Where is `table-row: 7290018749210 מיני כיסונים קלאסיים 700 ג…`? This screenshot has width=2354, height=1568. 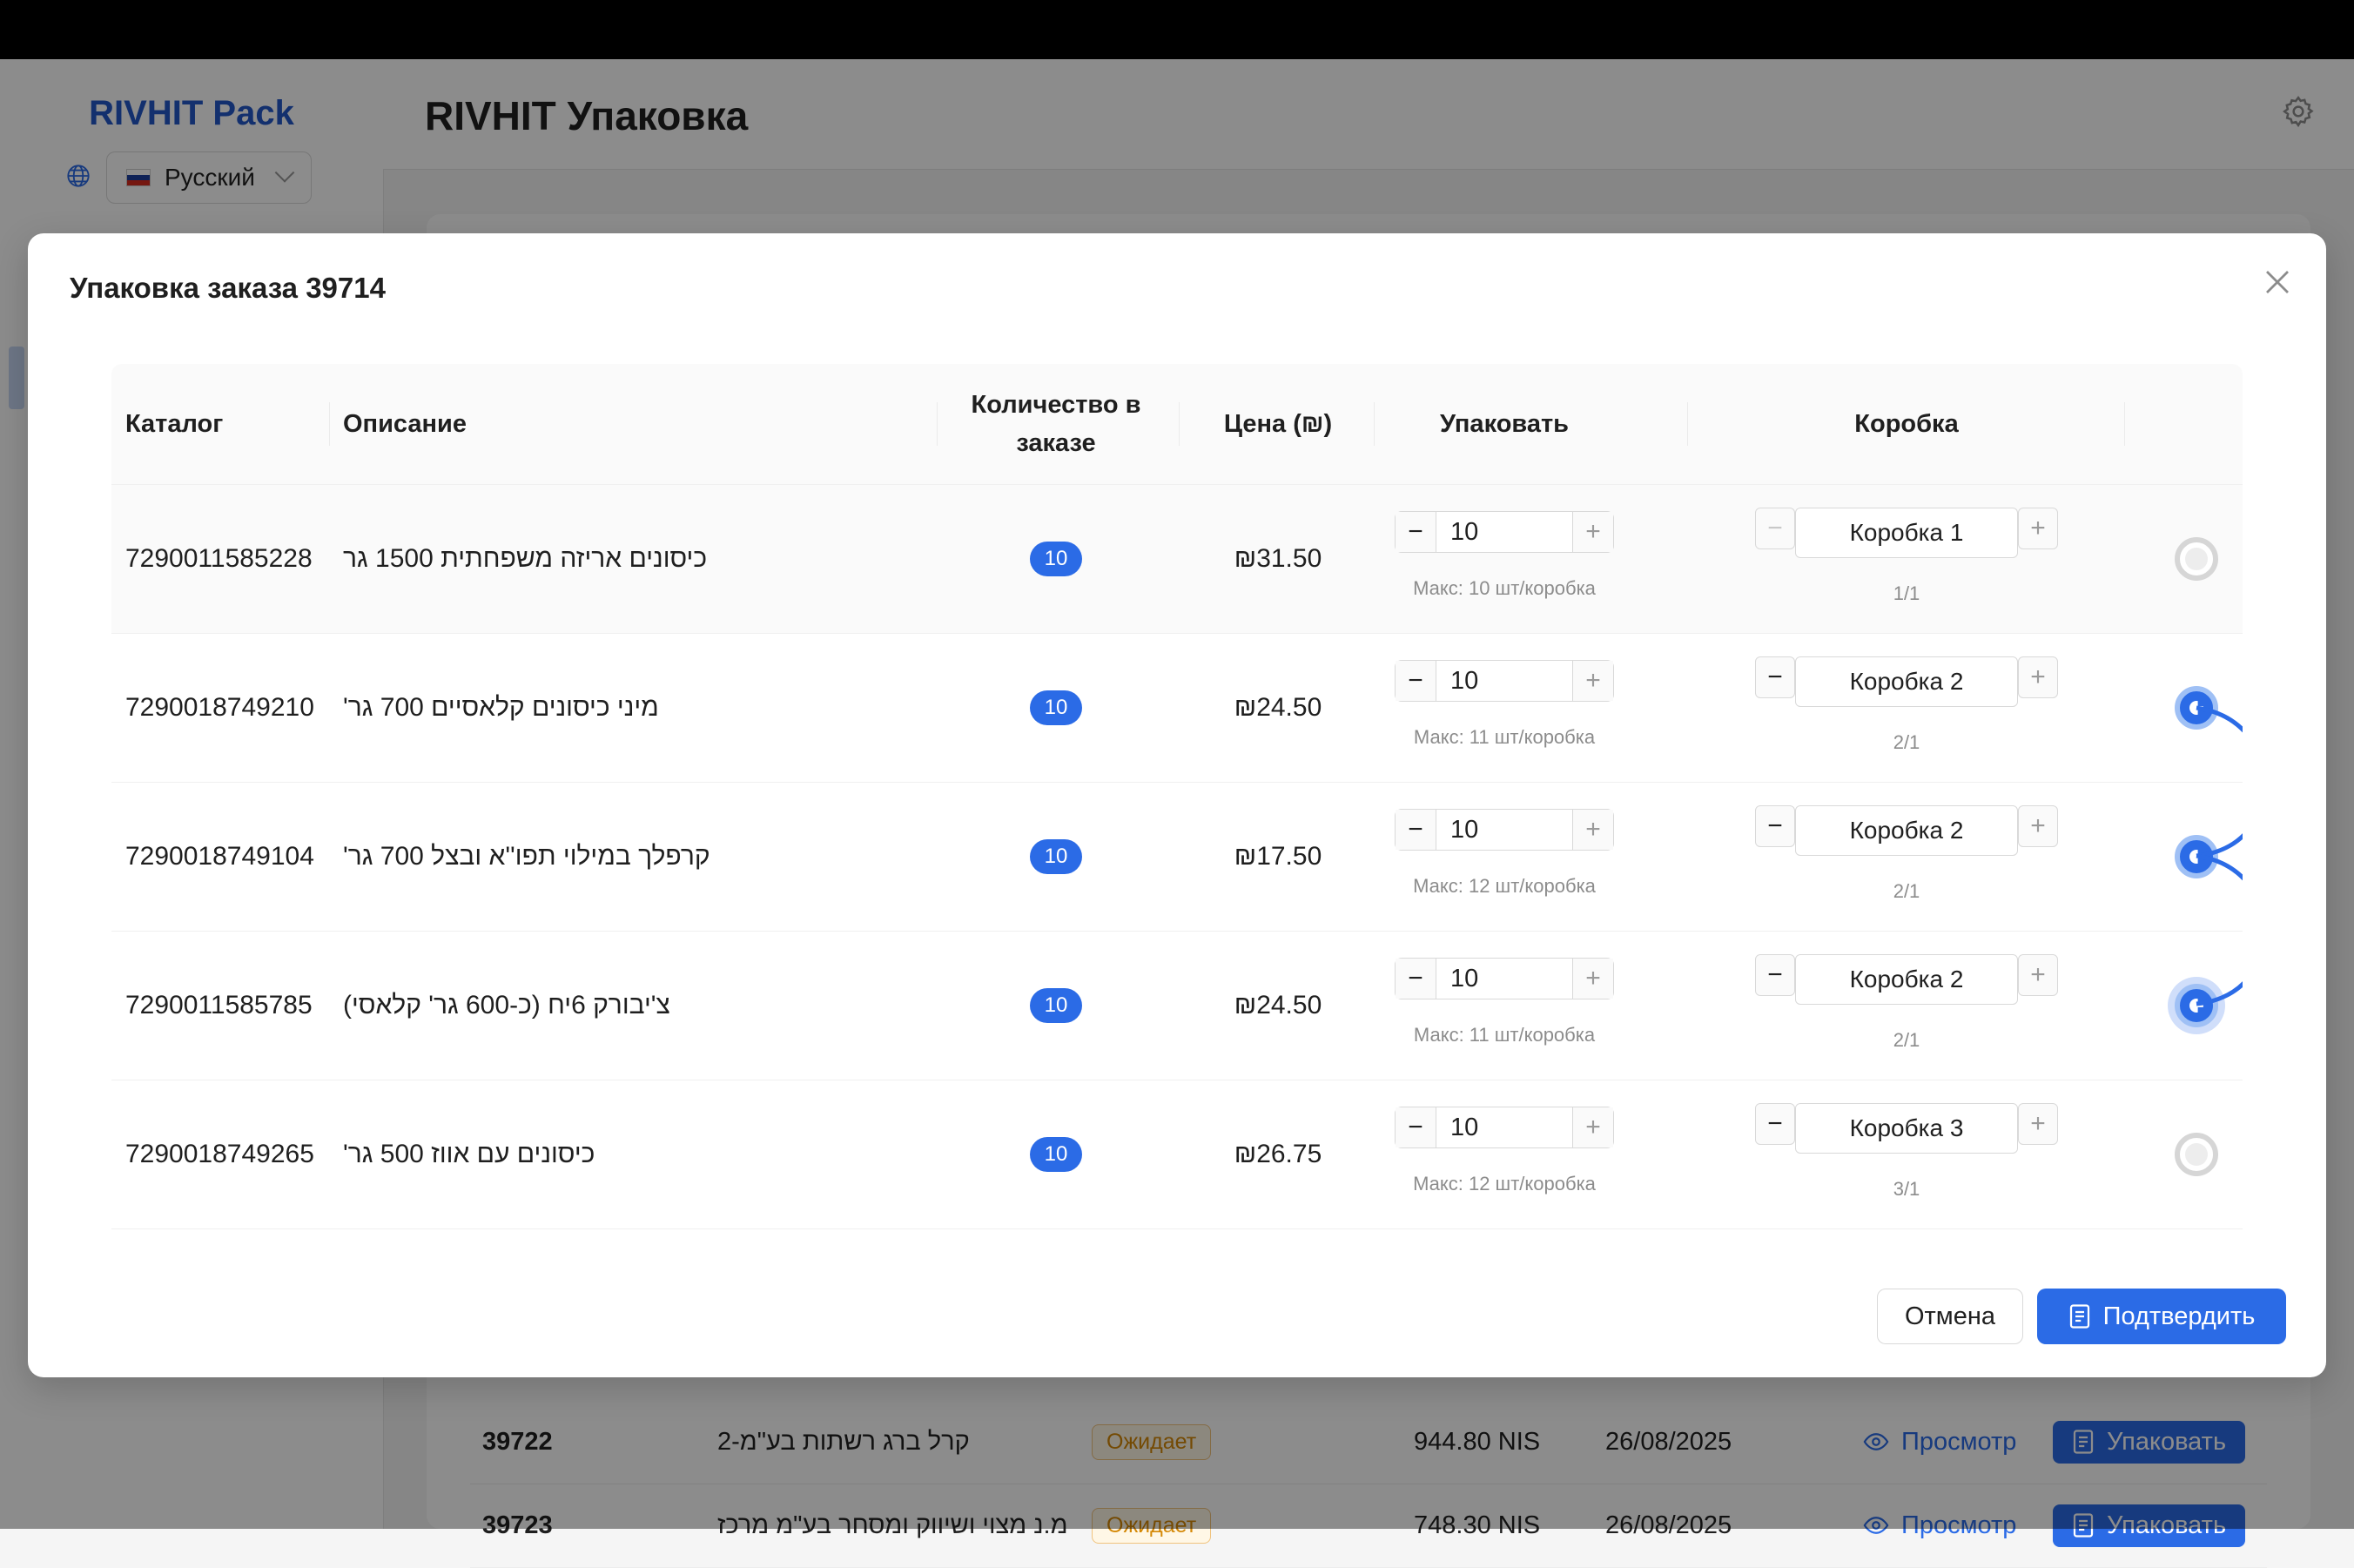 table-row: 7290018749210 מיני כיסונים קלאסיים 700 ג… is located at coordinates (1177, 708).